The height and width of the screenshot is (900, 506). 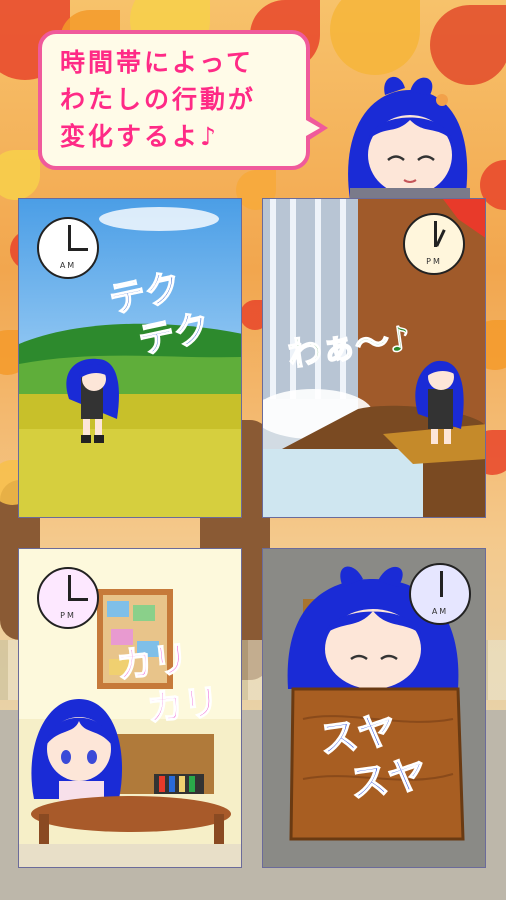 What do you see at coordinates (372, 757) in the screenshot?
I see `sfx-text: スヤ スヤ` at bounding box center [372, 757].